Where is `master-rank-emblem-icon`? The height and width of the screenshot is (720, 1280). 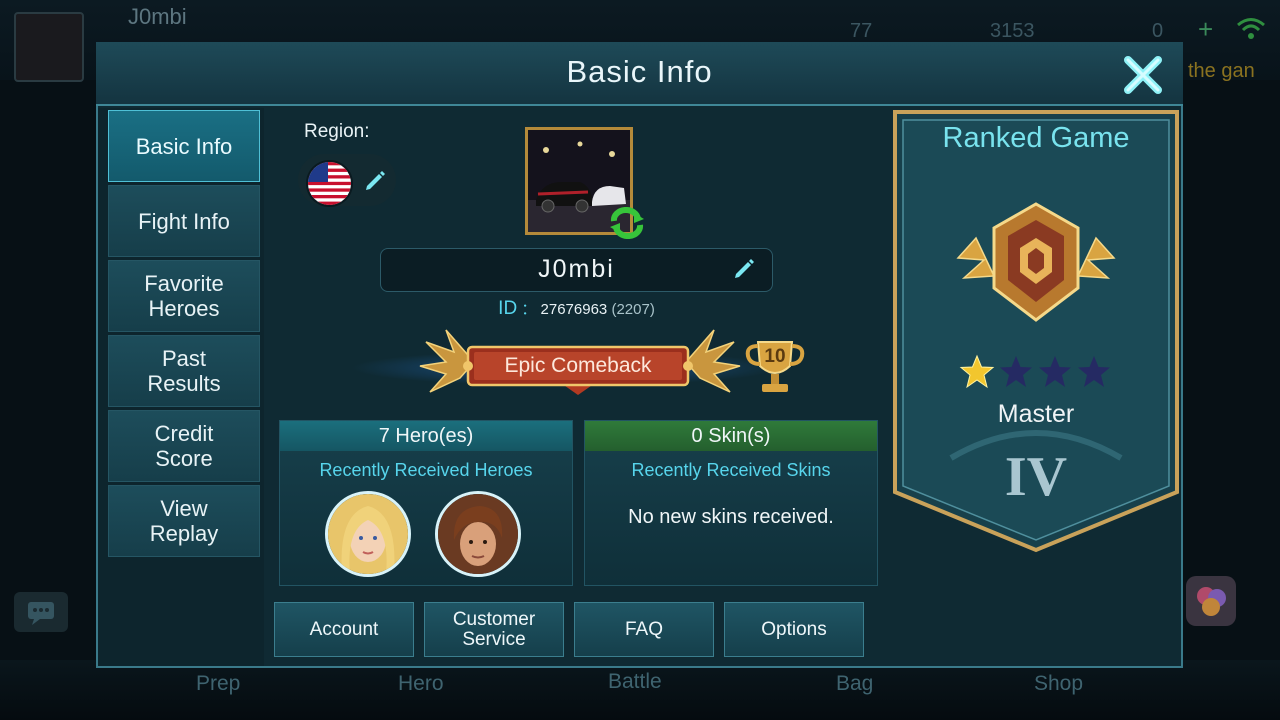
master-rank-emblem-icon is located at coordinates (1036, 263).